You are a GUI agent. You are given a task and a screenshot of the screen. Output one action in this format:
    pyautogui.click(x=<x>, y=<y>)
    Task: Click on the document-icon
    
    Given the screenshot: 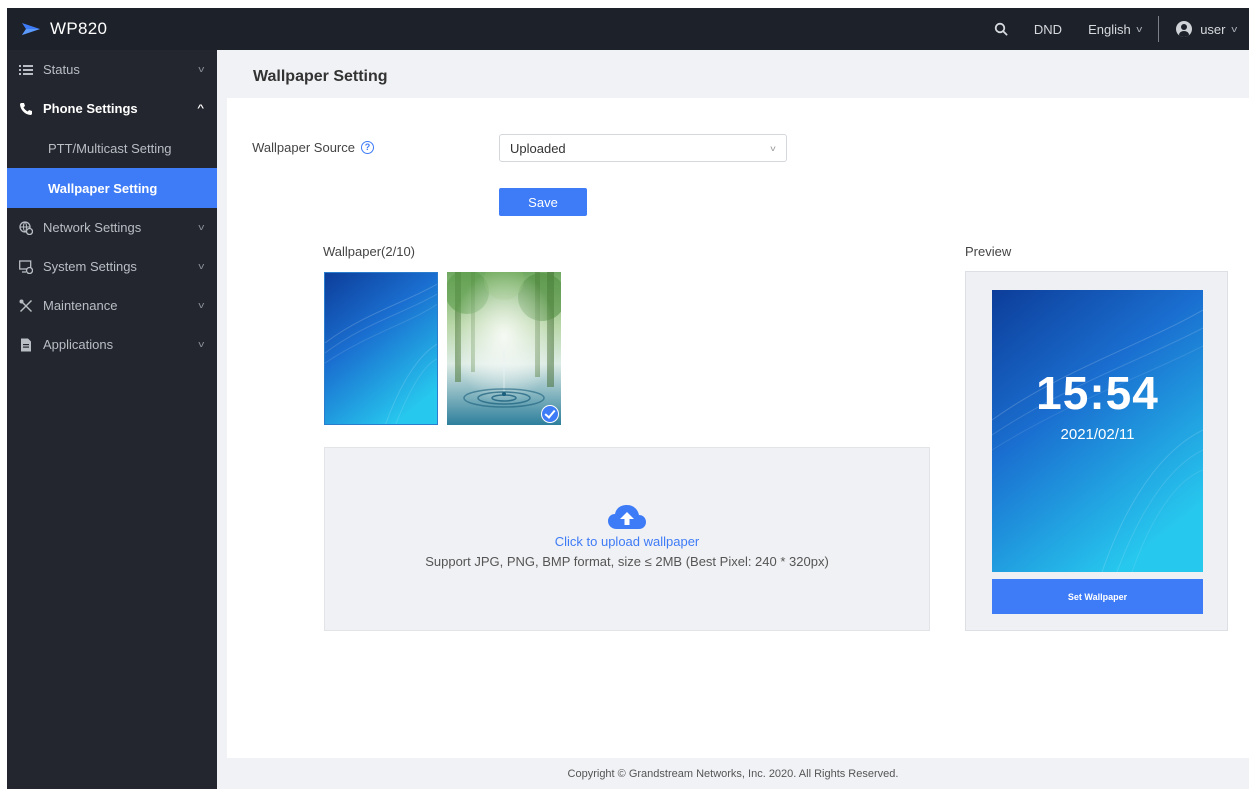 What is the action you would take?
    pyautogui.click(x=26, y=345)
    